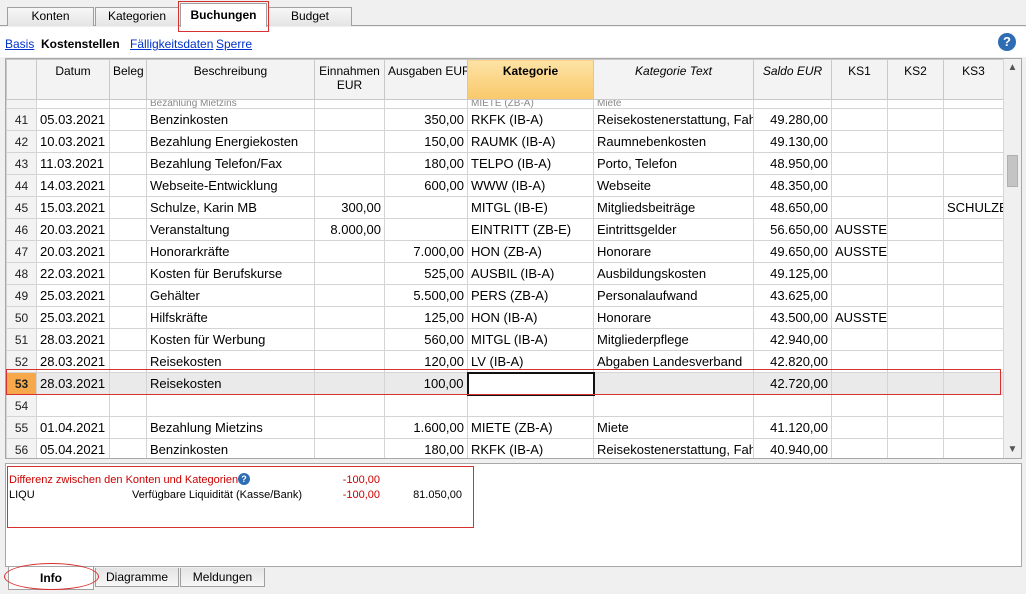 The width and height of the screenshot is (1026, 594). What do you see at coordinates (230, 427) in the screenshot?
I see `cell-beschreibung: Bezahlung Mietzins` at bounding box center [230, 427].